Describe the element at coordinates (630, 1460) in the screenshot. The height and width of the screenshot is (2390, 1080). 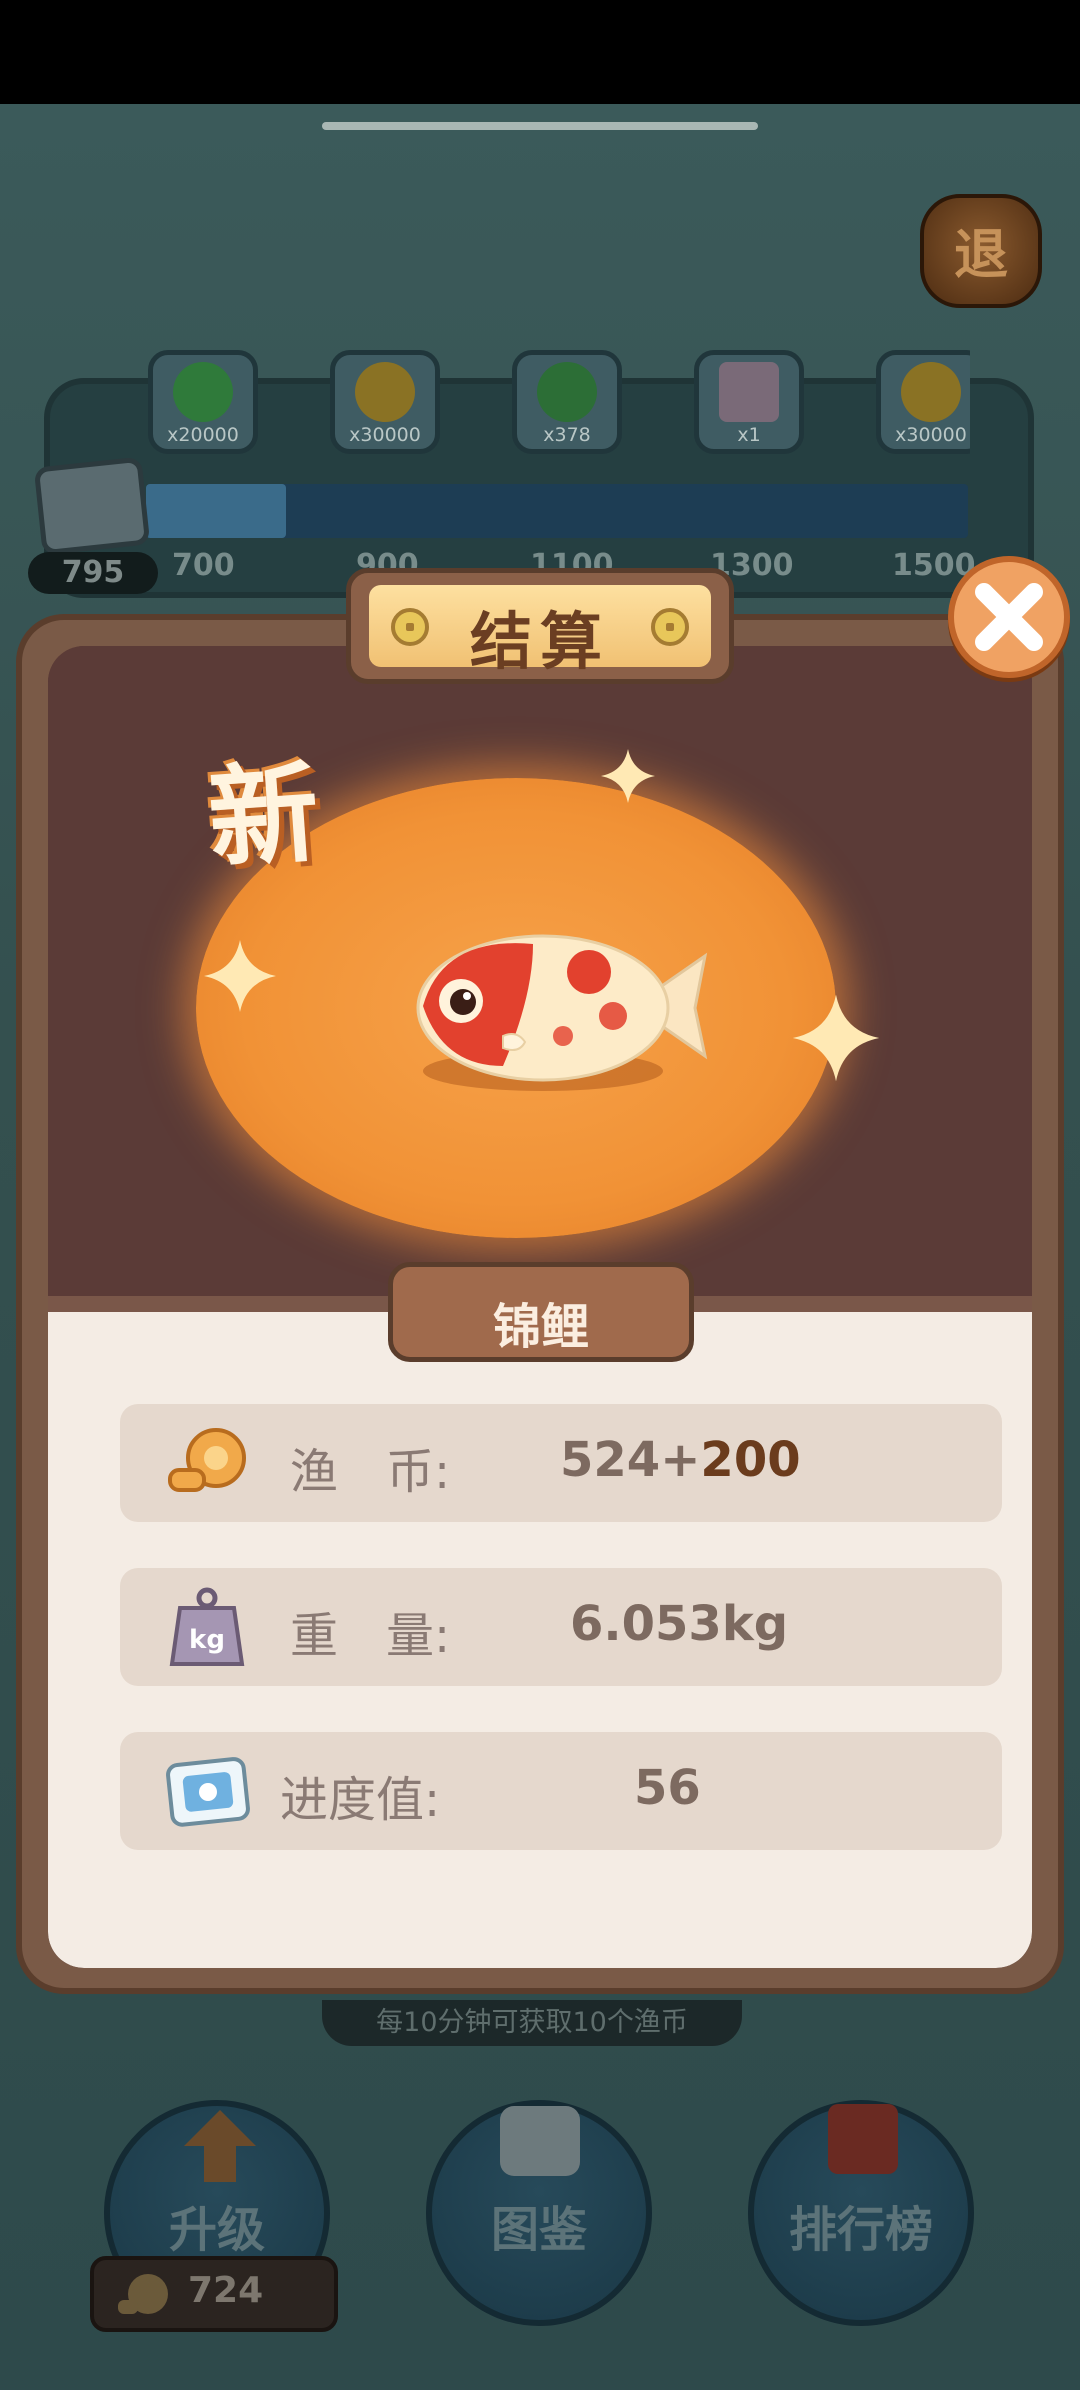
I see `coin-base-value: 524+` at that location.